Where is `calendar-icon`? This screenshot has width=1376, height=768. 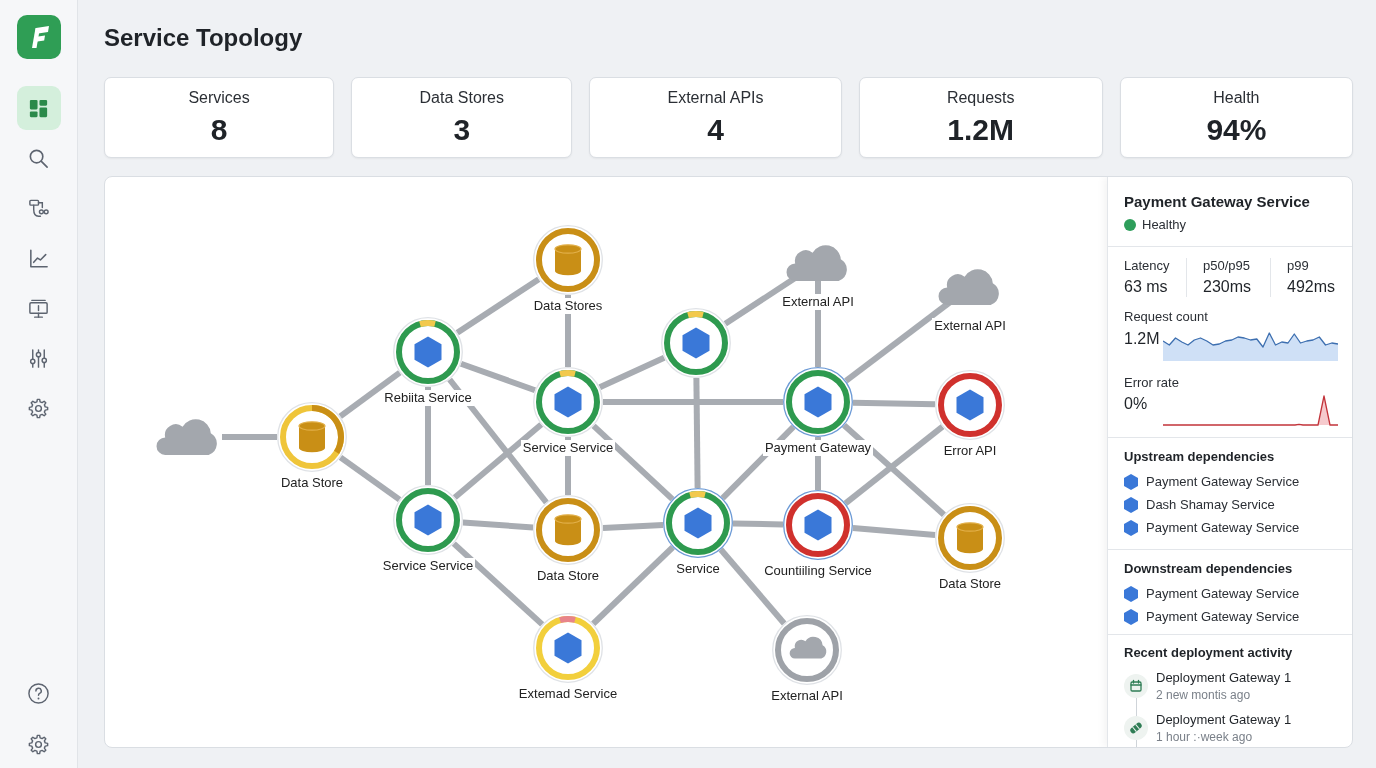
calendar-icon is located at coordinates (1136, 686).